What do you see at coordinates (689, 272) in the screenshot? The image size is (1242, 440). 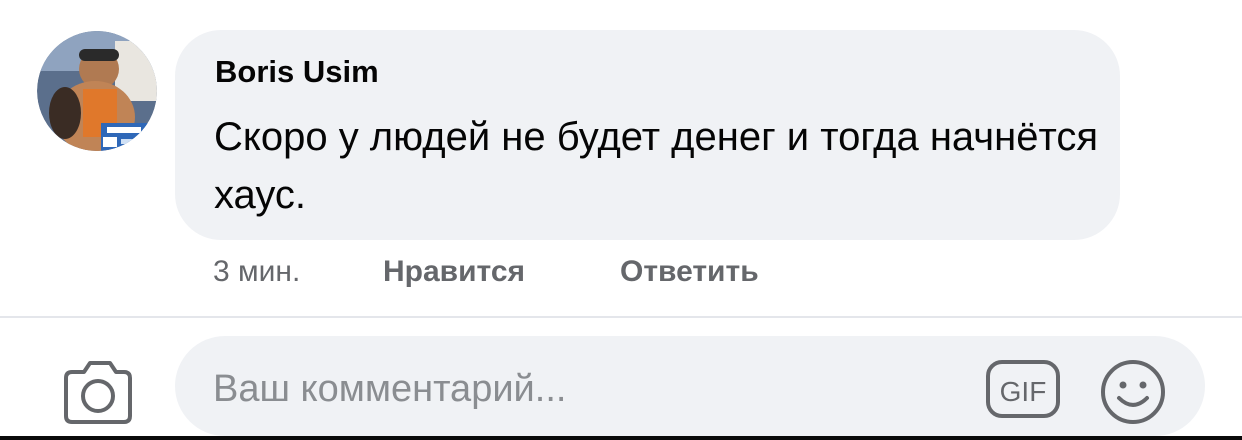 I see `reply-button: Ответить` at bounding box center [689, 272].